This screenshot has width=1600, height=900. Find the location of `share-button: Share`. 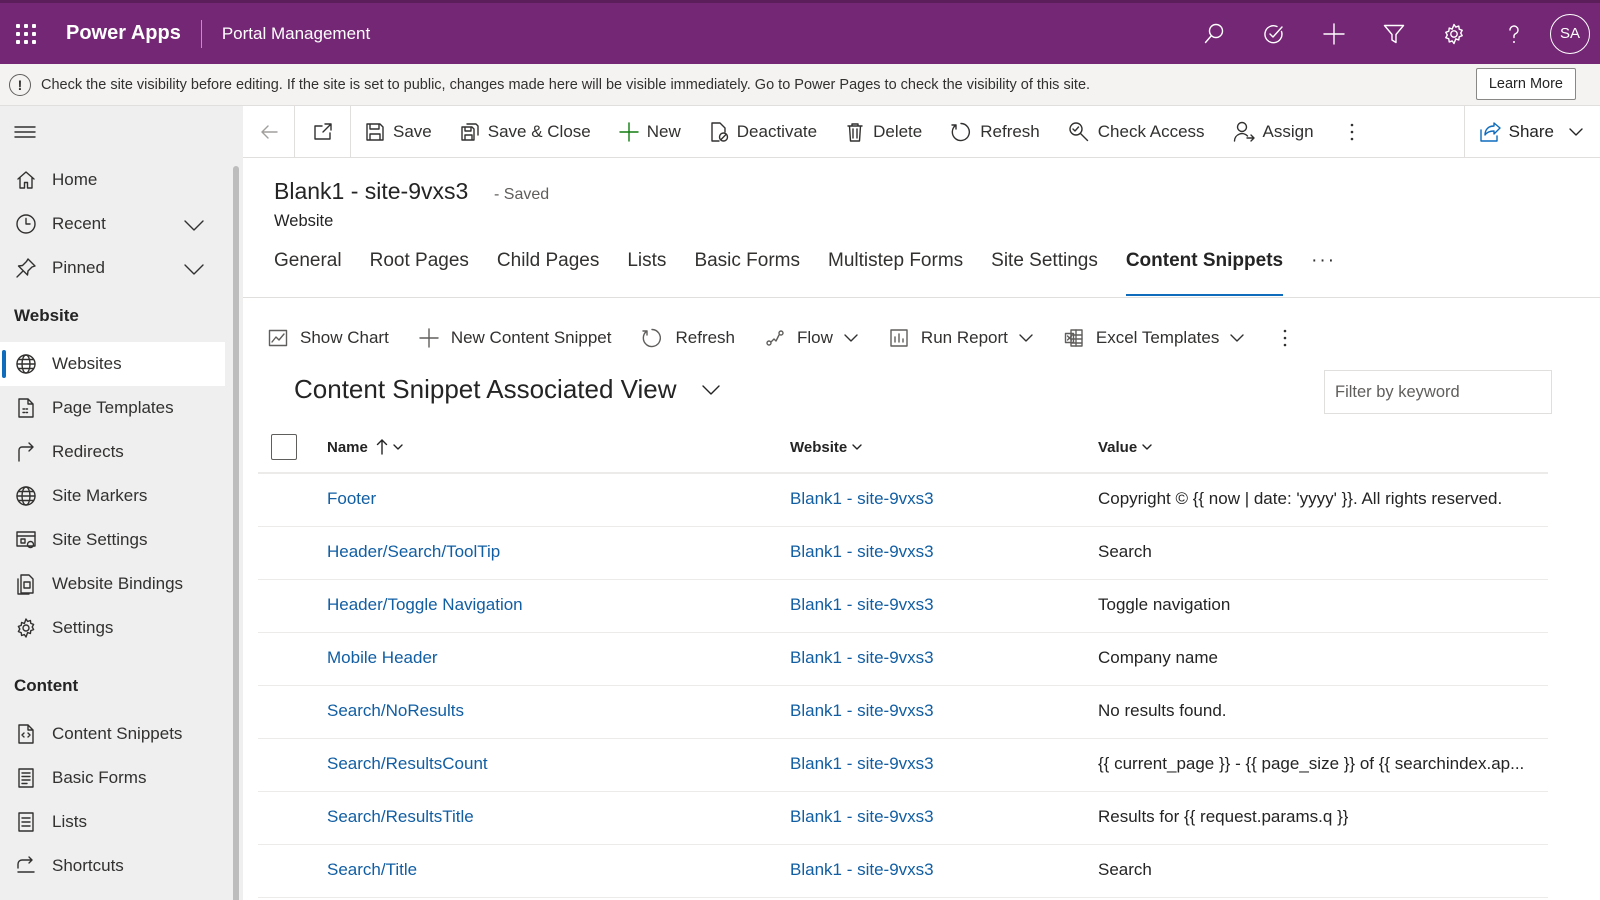

share-button: Share is located at coordinates (1531, 132).